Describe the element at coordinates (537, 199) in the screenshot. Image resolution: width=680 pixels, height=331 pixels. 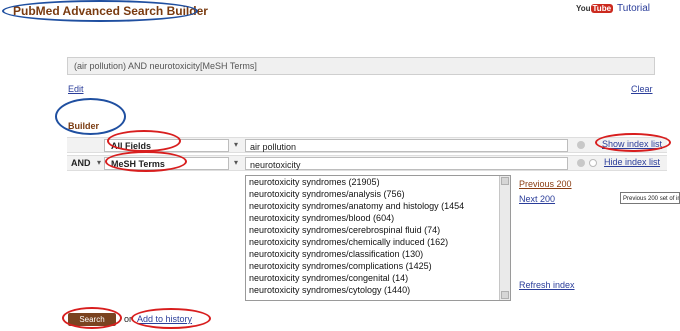
I see `next-200-link: Next 200` at that location.